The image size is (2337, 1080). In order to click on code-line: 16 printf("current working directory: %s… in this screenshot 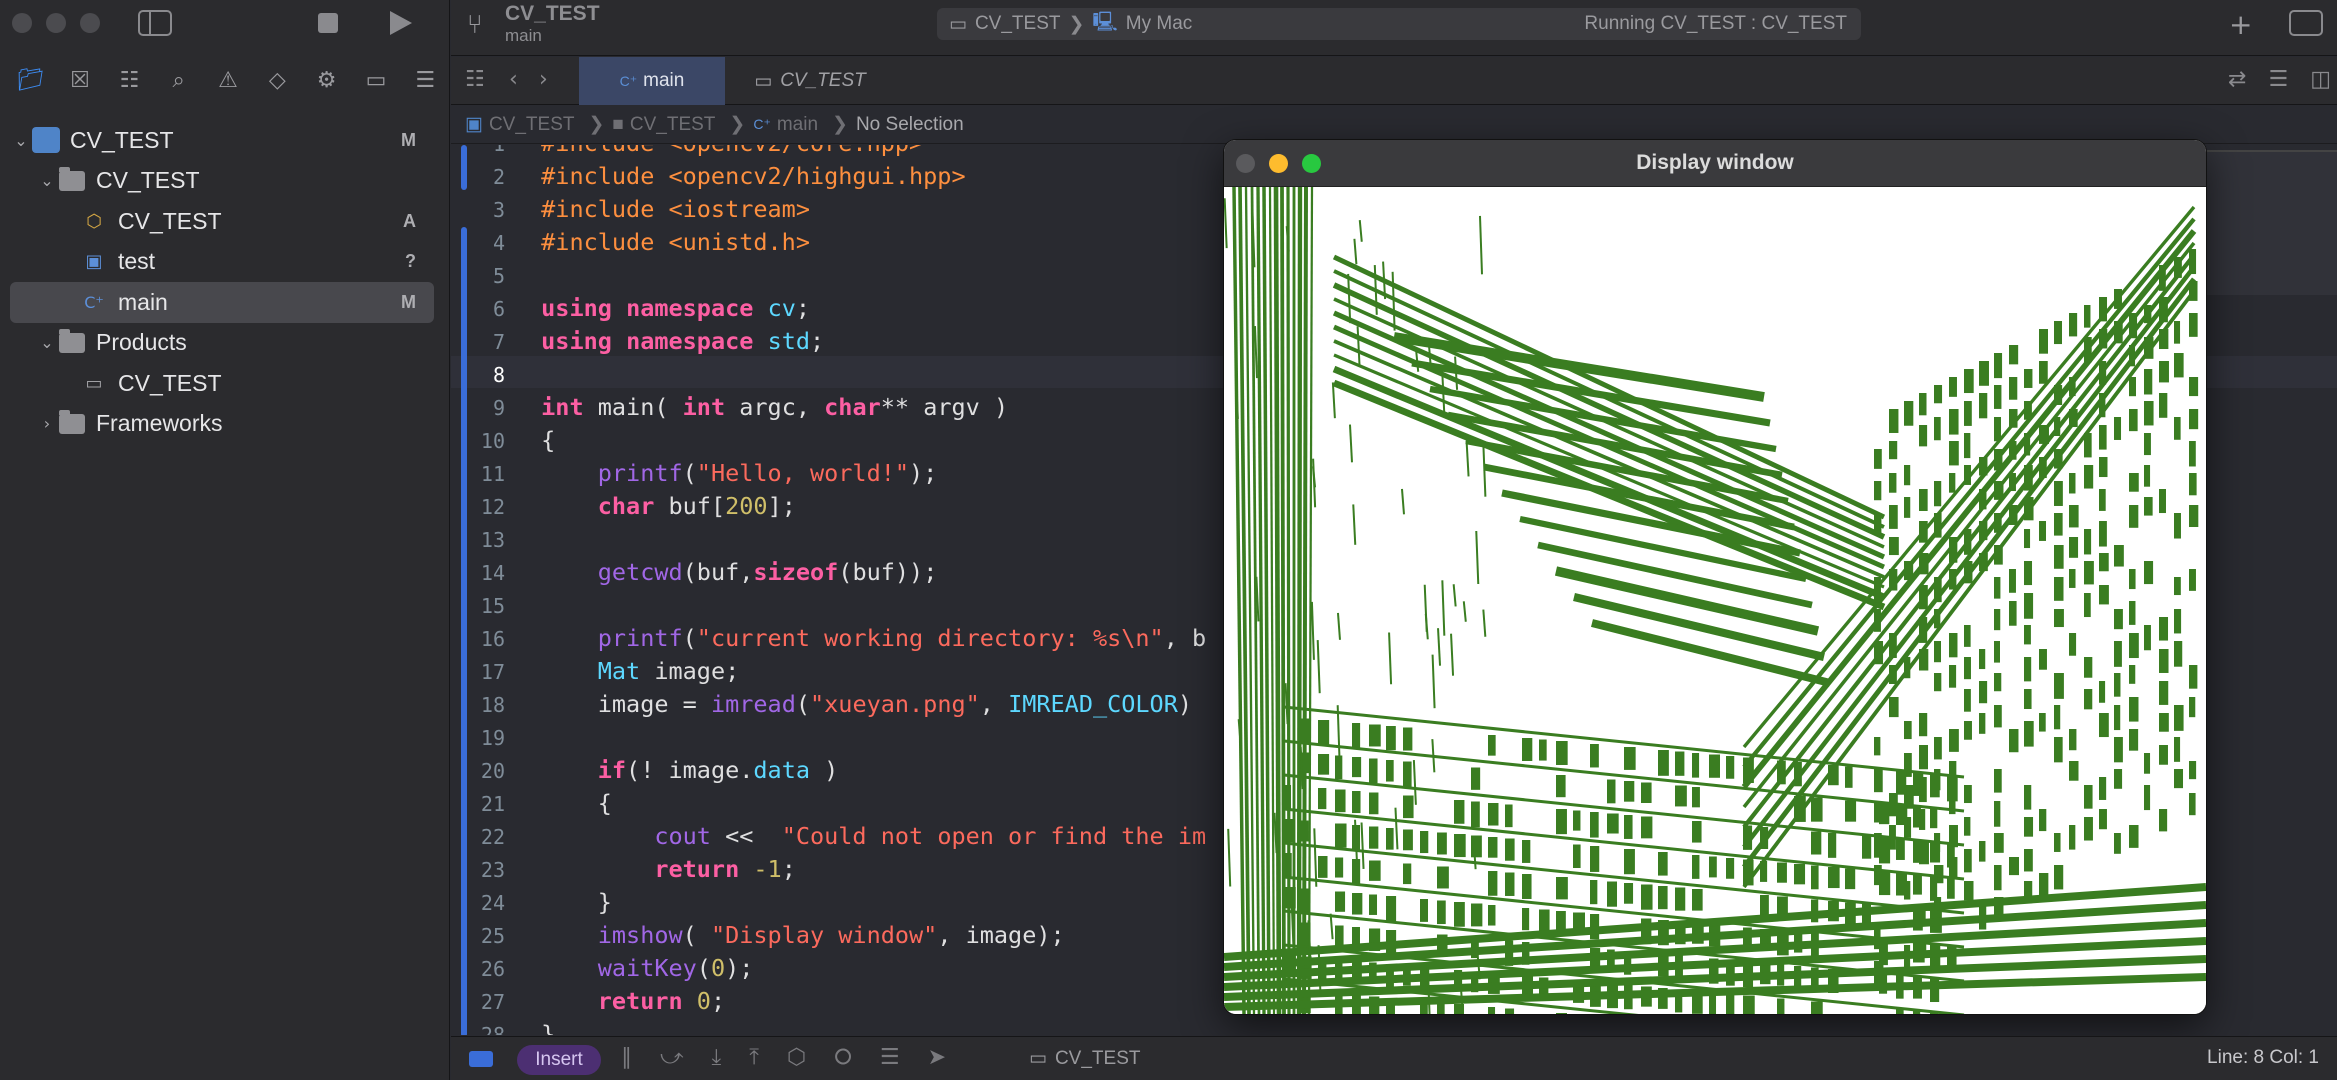, I will do `click(828, 638)`.